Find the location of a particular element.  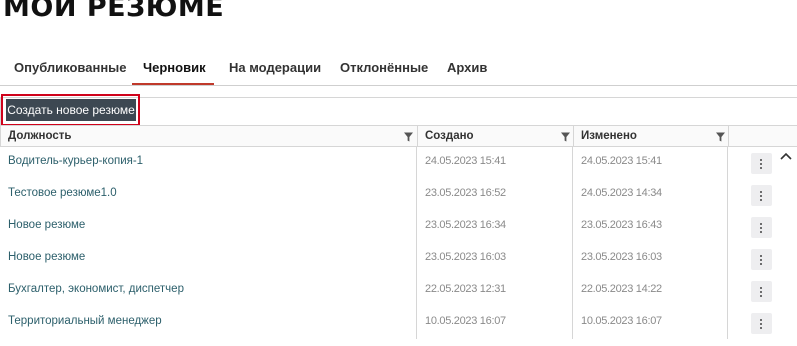

cell-created: 24.05.2023 15:41 is located at coordinates (495, 163).